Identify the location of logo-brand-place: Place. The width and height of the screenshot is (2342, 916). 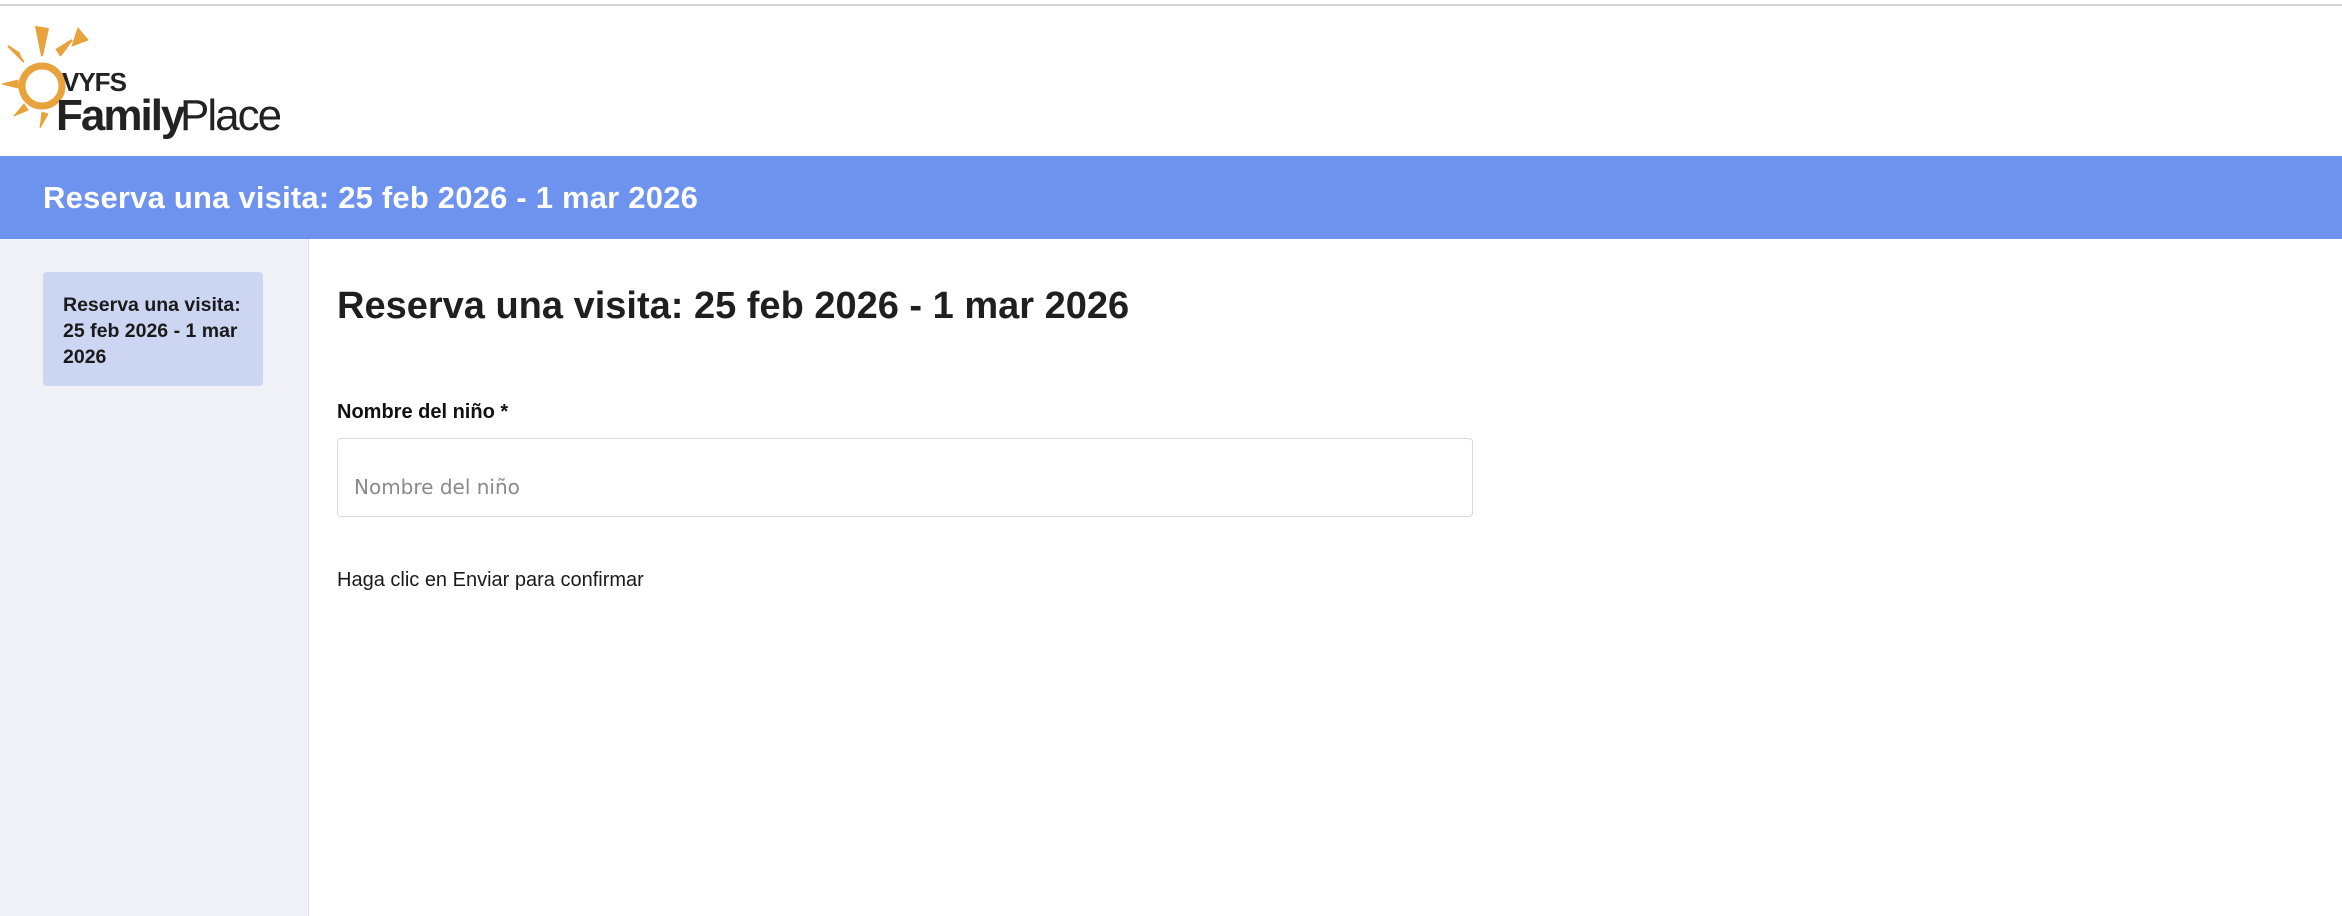
(230, 115).